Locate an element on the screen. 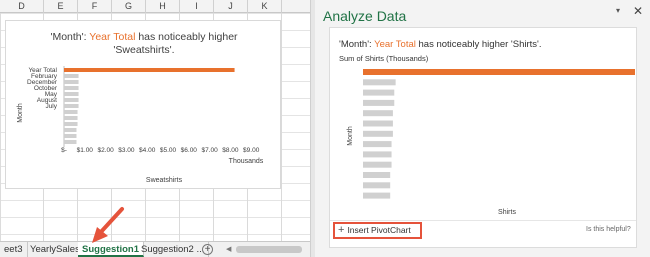  horizontal-scrollbar: ◀ is located at coordinates (266, 249).